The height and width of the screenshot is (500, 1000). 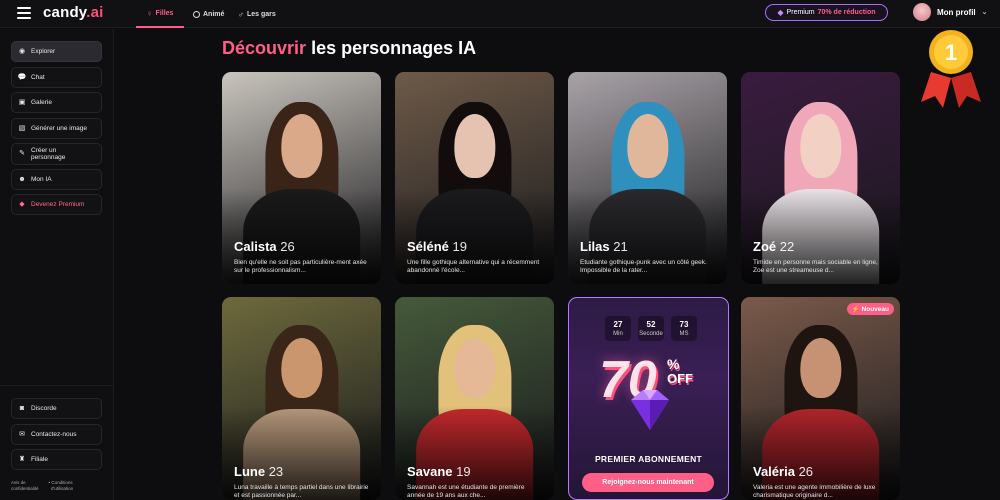 What do you see at coordinates (875, 309) in the screenshot?
I see `new-badge-label: Nouveau` at bounding box center [875, 309].